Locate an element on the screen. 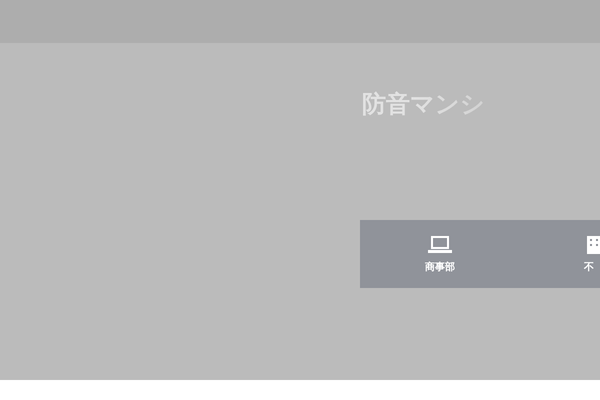 This screenshot has height=400, width=600. nav-link: 商事部 is located at coordinates (440, 254).